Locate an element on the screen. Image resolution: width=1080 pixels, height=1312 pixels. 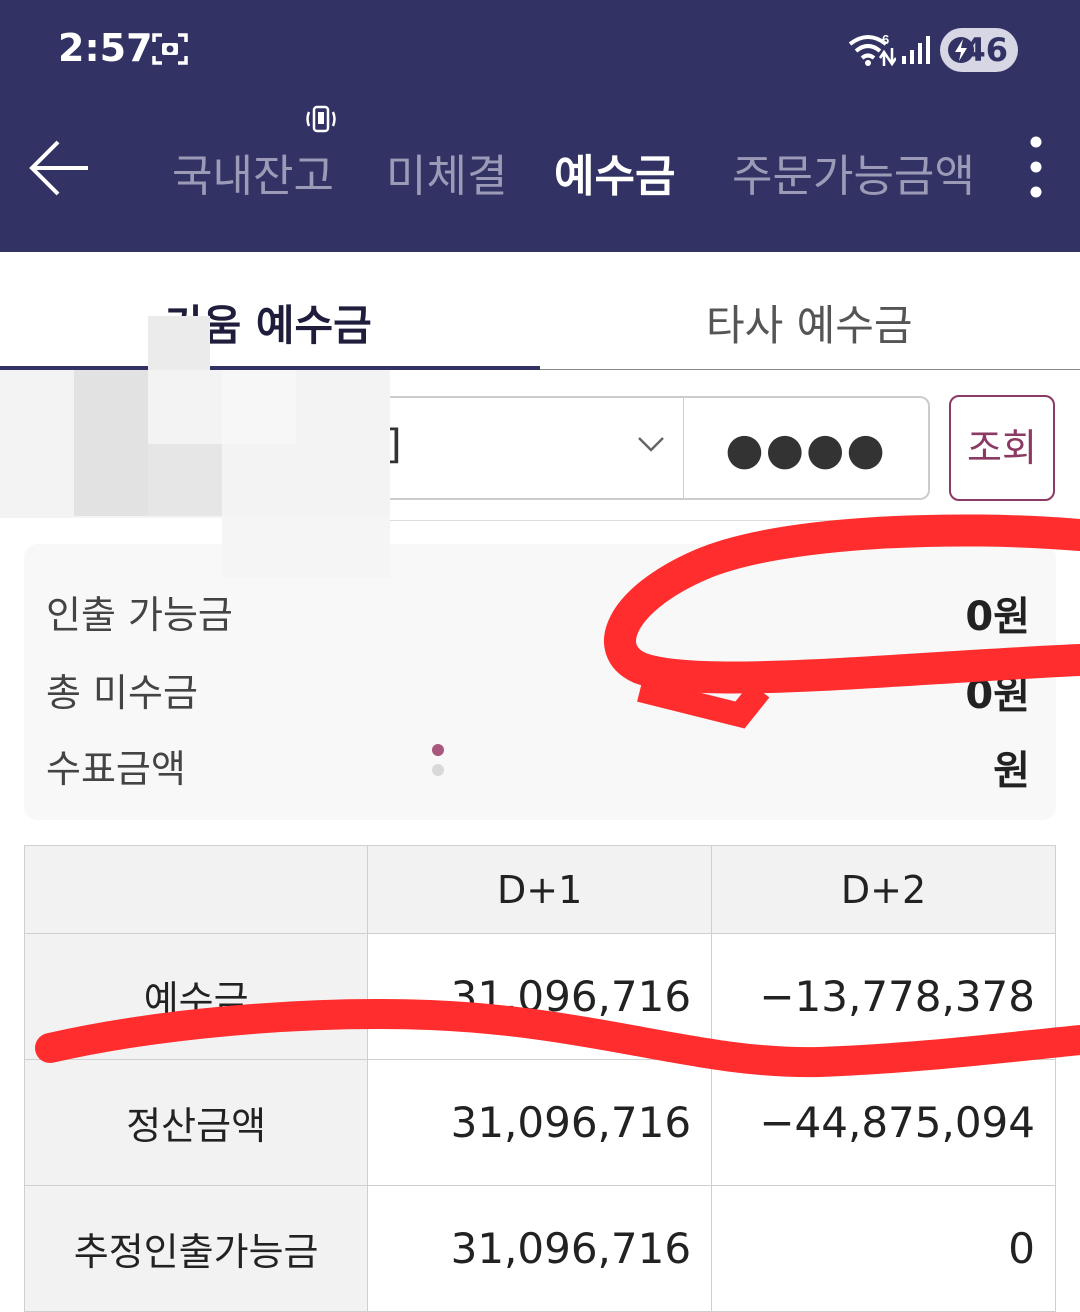
estimated-withdrawable-d1: 31,096,716 is located at coordinates (540, 1248).